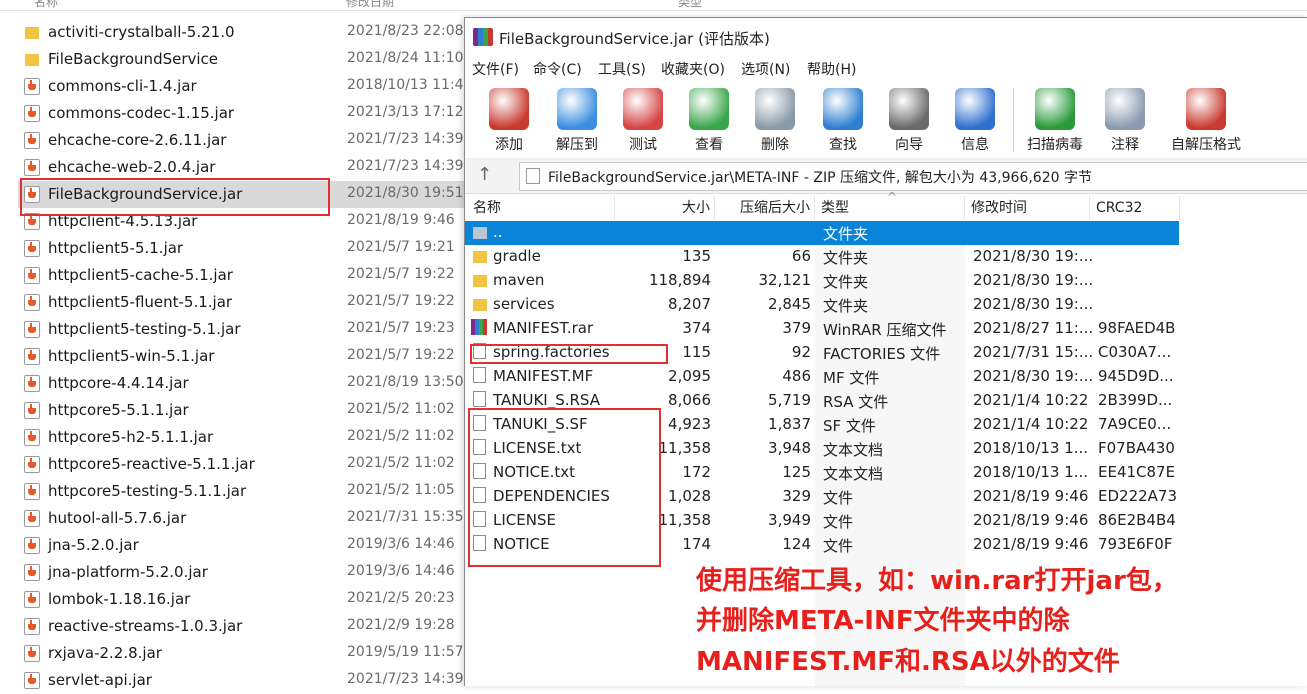 Image resolution: width=1307 pixels, height=694 pixels. What do you see at coordinates (789, 400) in the screenshot?
I see `file-packed: 5,719` at bounding box center [789, 400].